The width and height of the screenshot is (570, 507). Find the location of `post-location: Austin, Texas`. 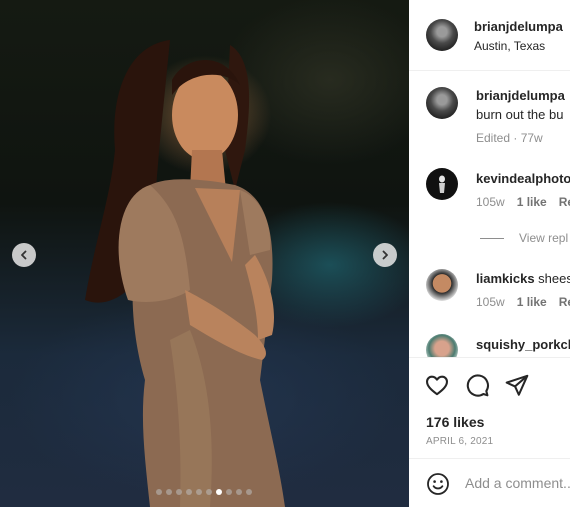

post-location: Austin, Texas is located at coordinates (509, 46).